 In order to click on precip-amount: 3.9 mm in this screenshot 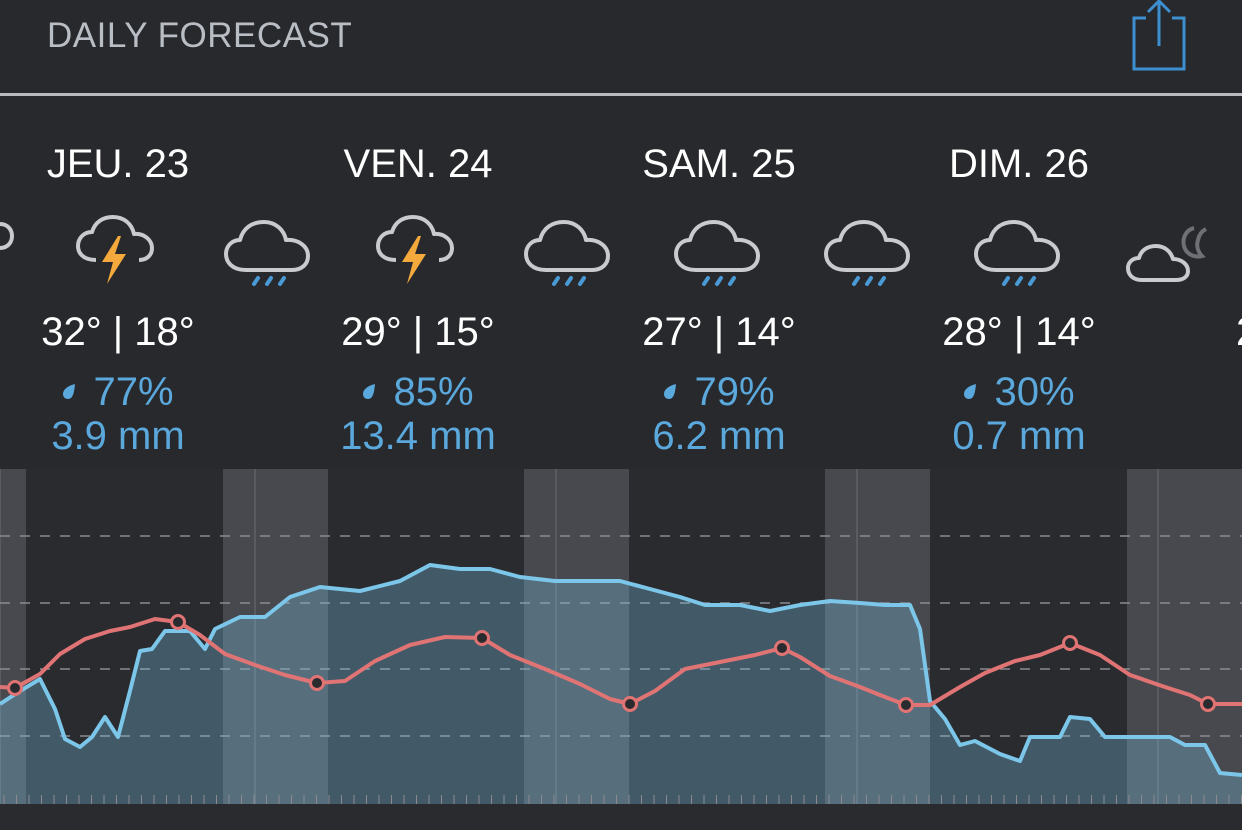, I will do `click(118, 436)`.